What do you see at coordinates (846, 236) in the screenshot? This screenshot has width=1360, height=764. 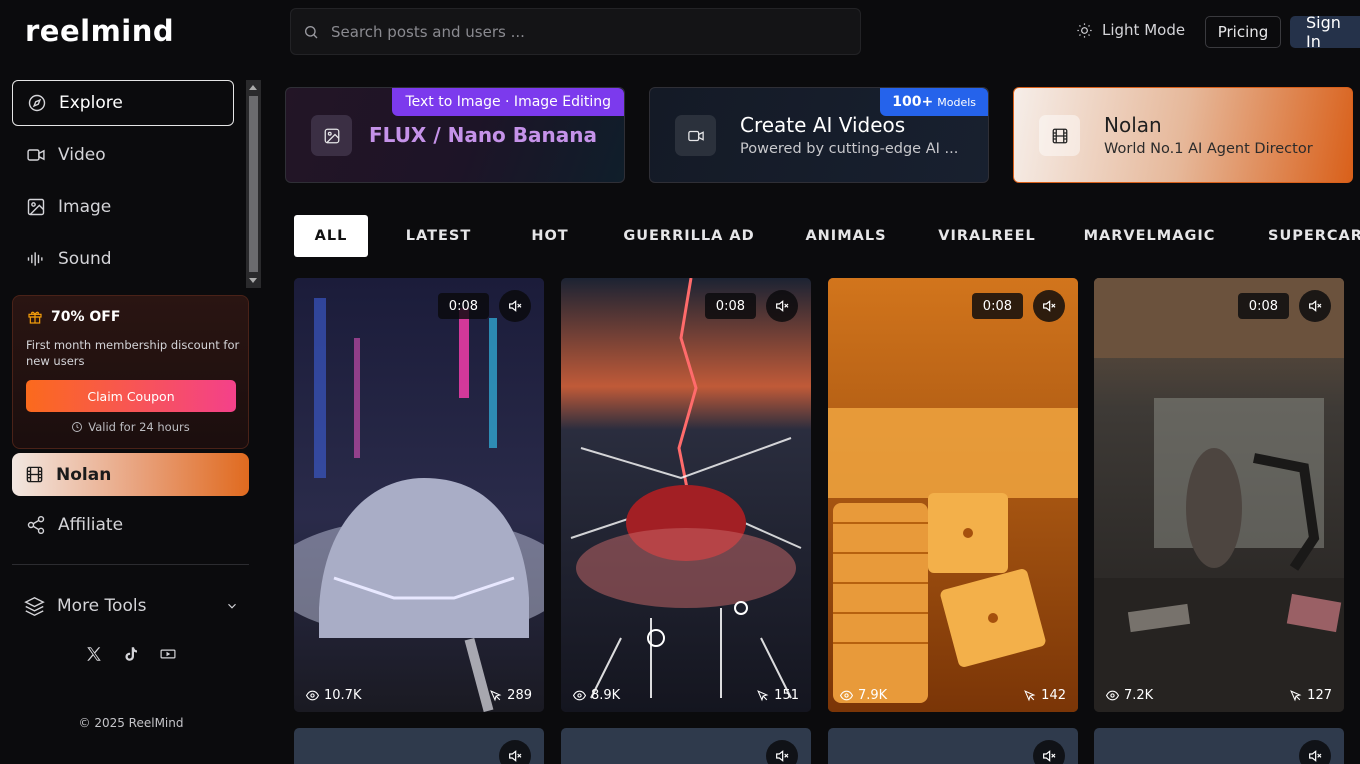 I see `tab-animals: ANIMALS` at bounding box center [846, 236].